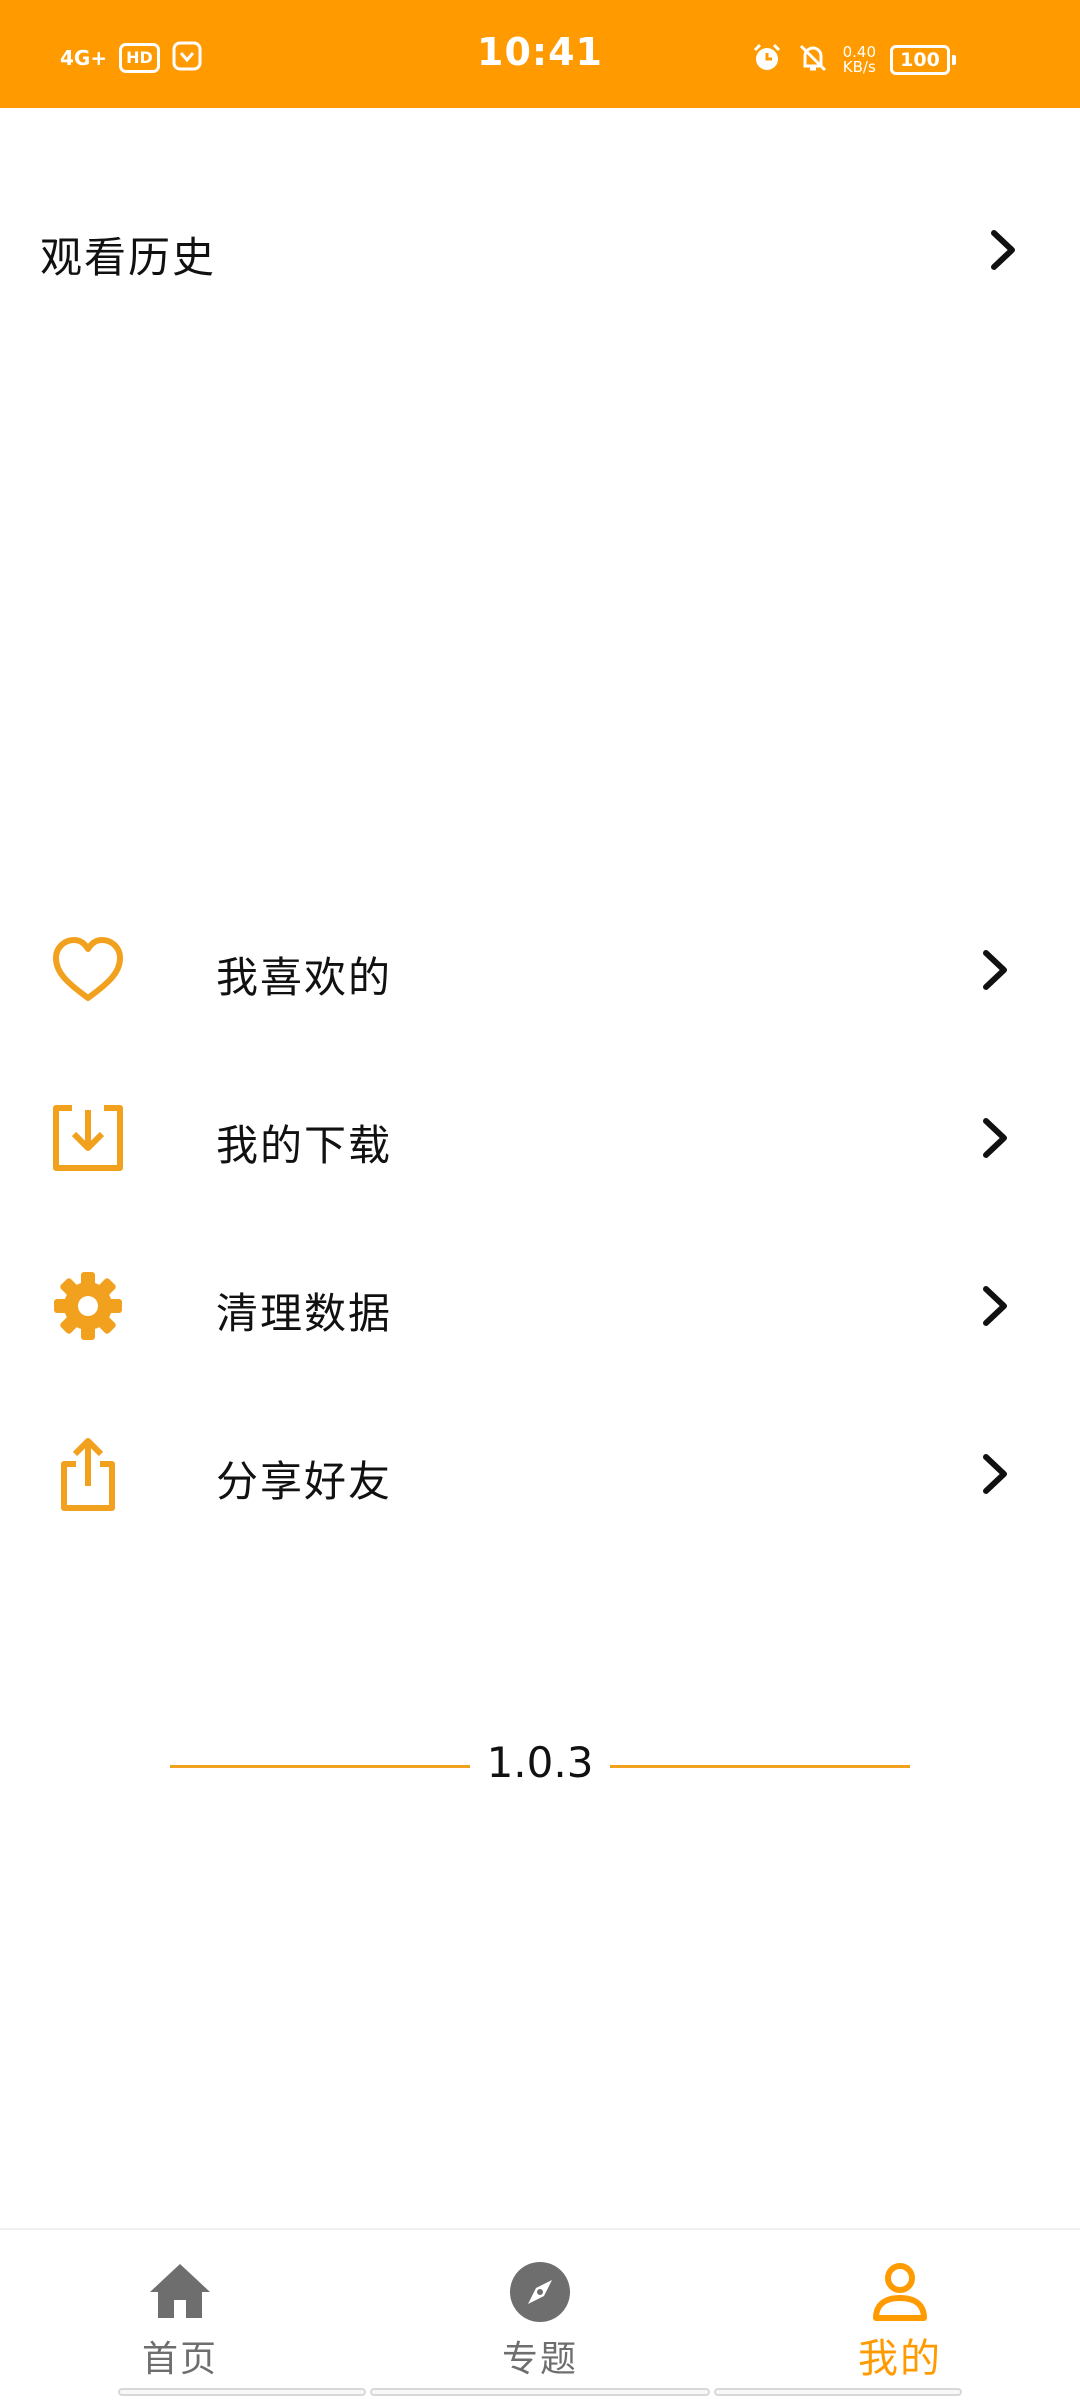 The height and width of the screenshot is (2402, 1080). What do you see at coordinates (88, 970) in the screenshot?
I see `heart-icon` at bounding box center [88, 970].